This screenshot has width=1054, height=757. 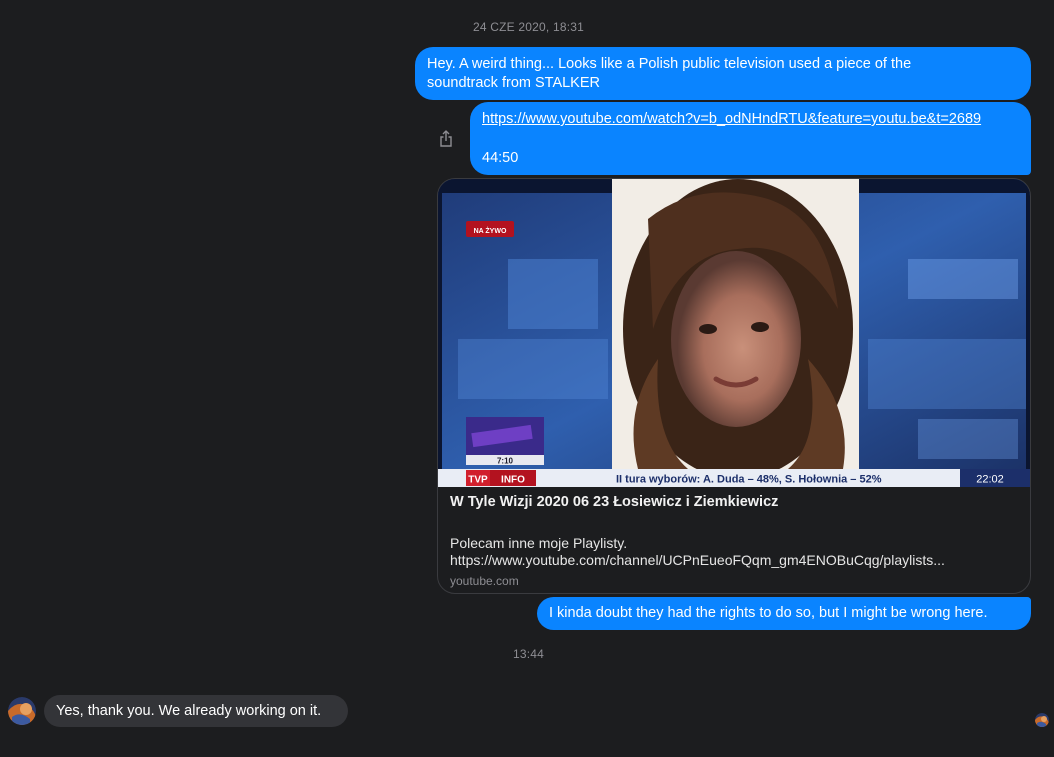 I want to click on channel-logo-tvp: TVP, so click(x=478, y=480).